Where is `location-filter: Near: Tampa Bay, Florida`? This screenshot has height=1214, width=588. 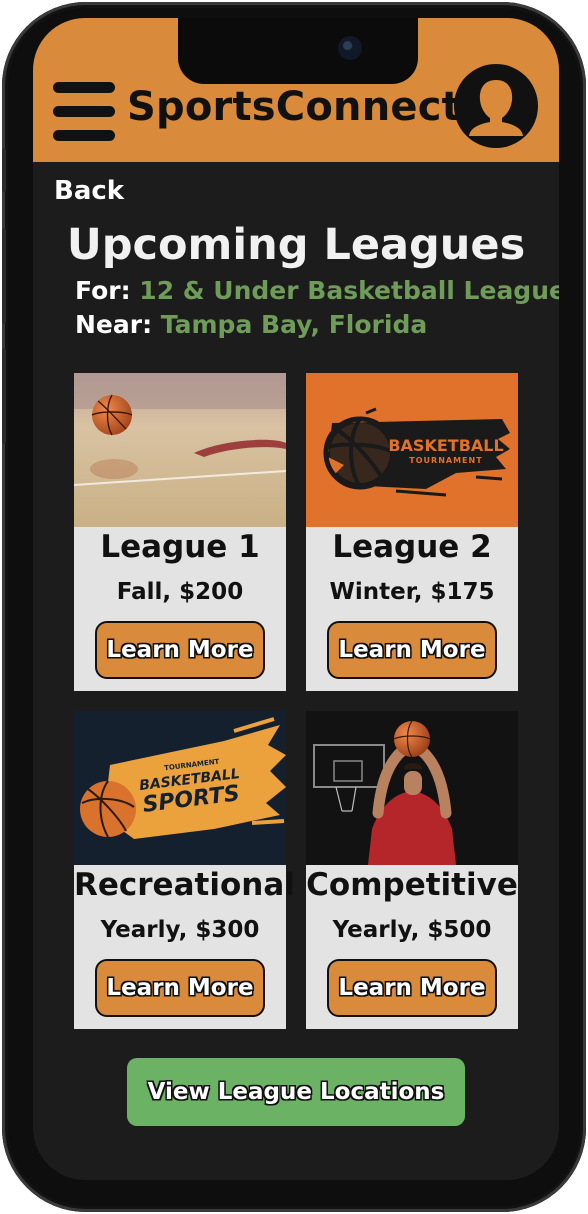 location-filter: Near: Tampa Bay, Florida is located at coordinates (251, 324).